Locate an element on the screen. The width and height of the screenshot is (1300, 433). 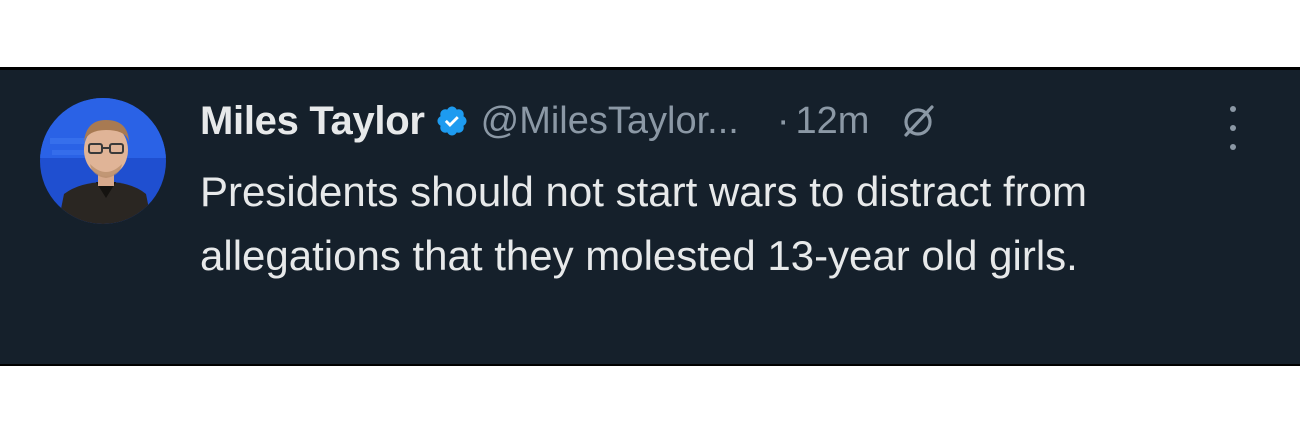
author-name: Miles Taylor is located at coordinates (312, 121).